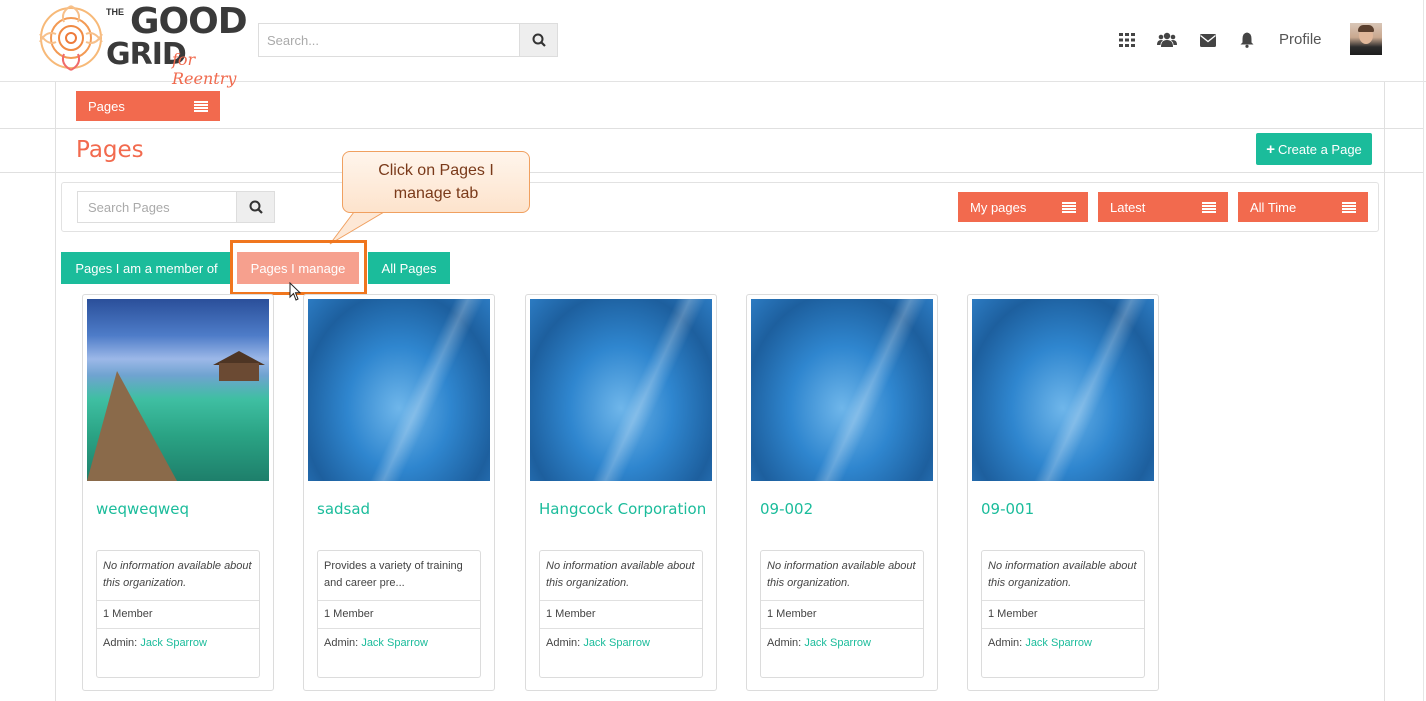  I want to click on image-pier, so click(132, 426).